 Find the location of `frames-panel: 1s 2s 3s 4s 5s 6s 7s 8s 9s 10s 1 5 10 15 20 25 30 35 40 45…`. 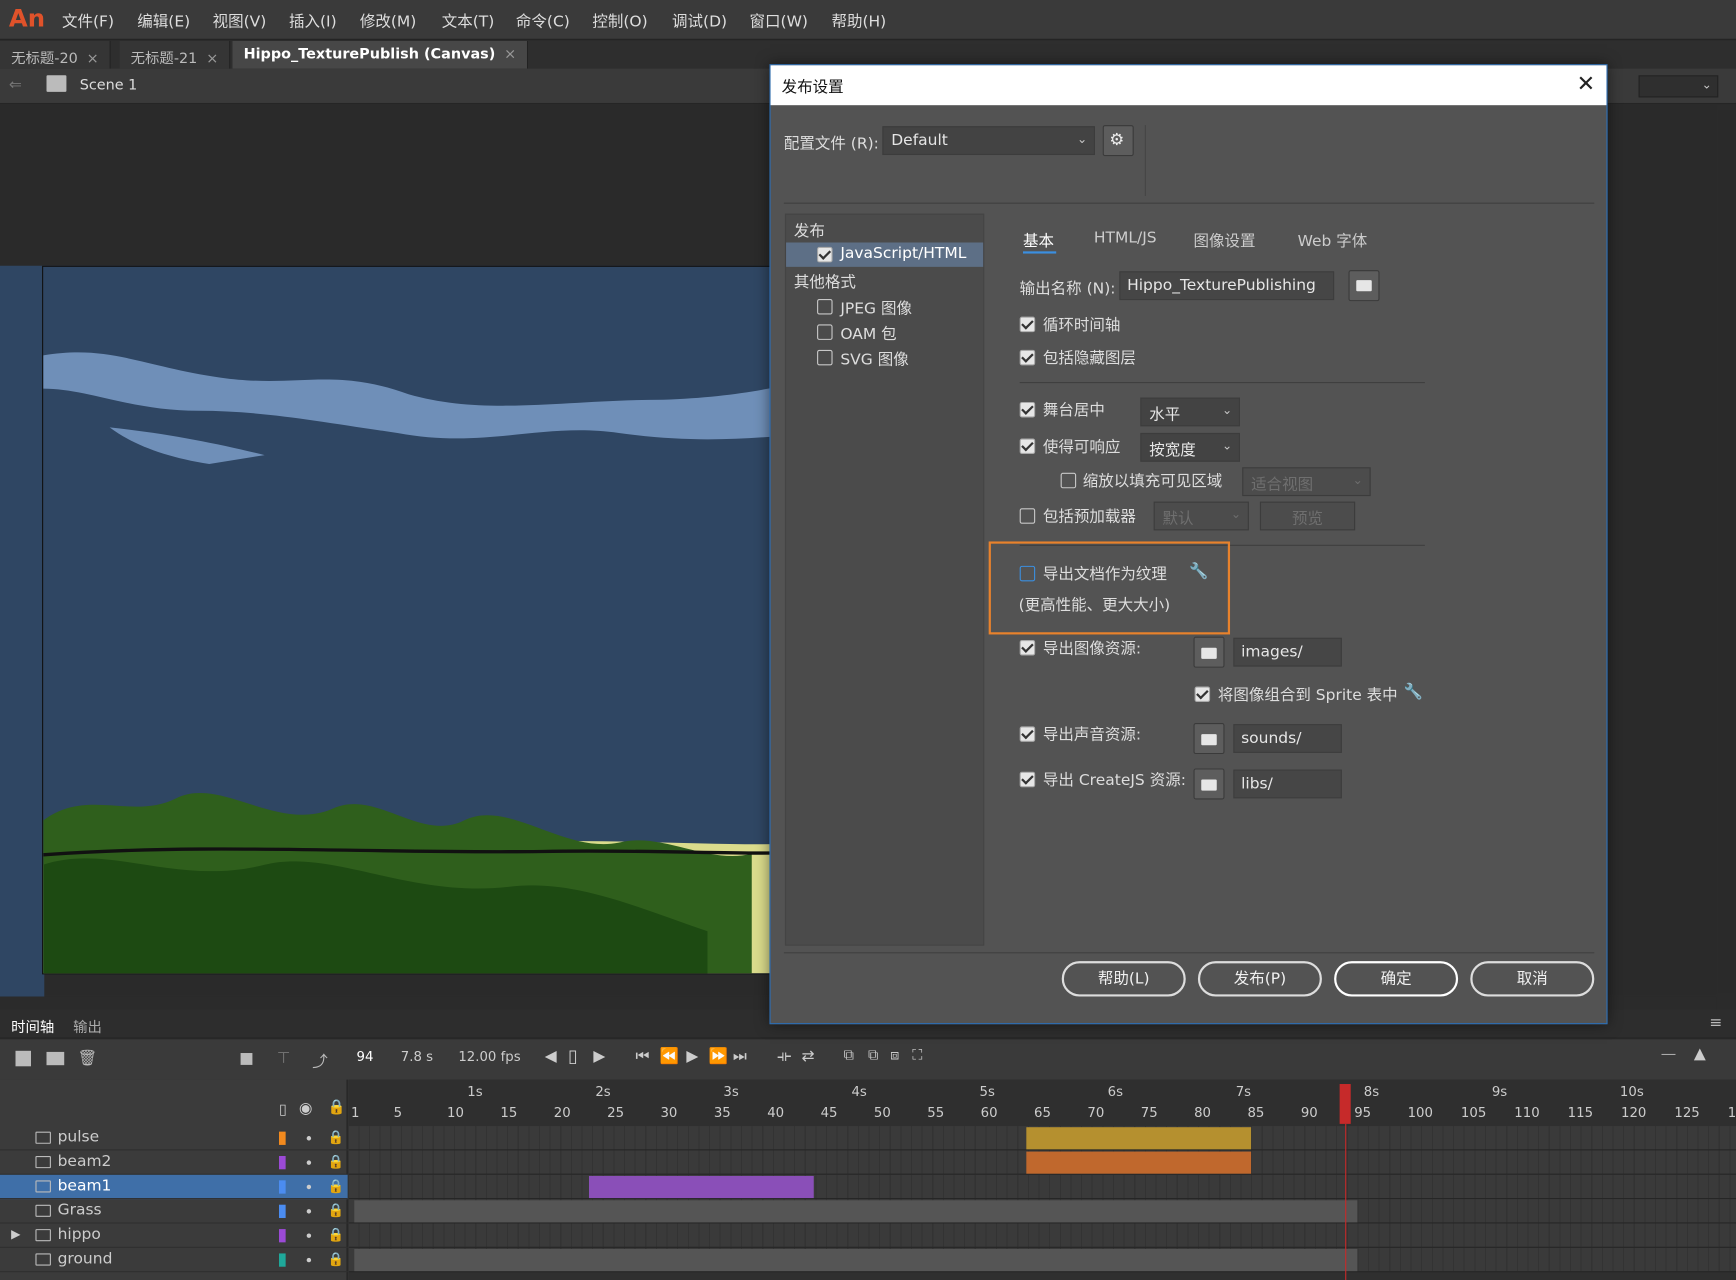

frames-panel: 1s 2s 3s 4s 5s 6s 7s 8s 9s 10s 1 5 10 15 20 25 30 35 40 45… is located at coordinates (1042, 1179).